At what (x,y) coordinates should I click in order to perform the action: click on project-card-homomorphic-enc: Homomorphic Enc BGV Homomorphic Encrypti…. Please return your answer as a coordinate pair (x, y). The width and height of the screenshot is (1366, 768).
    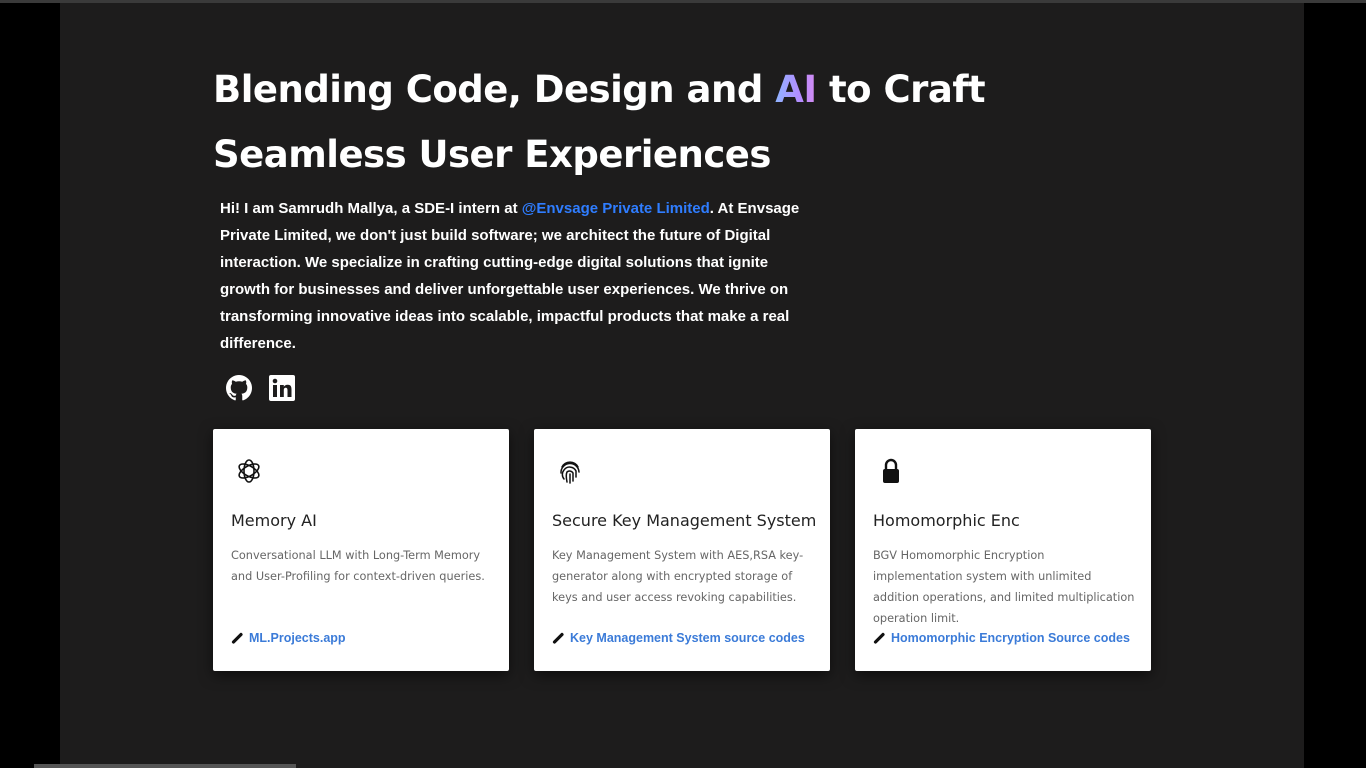
    Looking at the image, I should click on (1003, 550).